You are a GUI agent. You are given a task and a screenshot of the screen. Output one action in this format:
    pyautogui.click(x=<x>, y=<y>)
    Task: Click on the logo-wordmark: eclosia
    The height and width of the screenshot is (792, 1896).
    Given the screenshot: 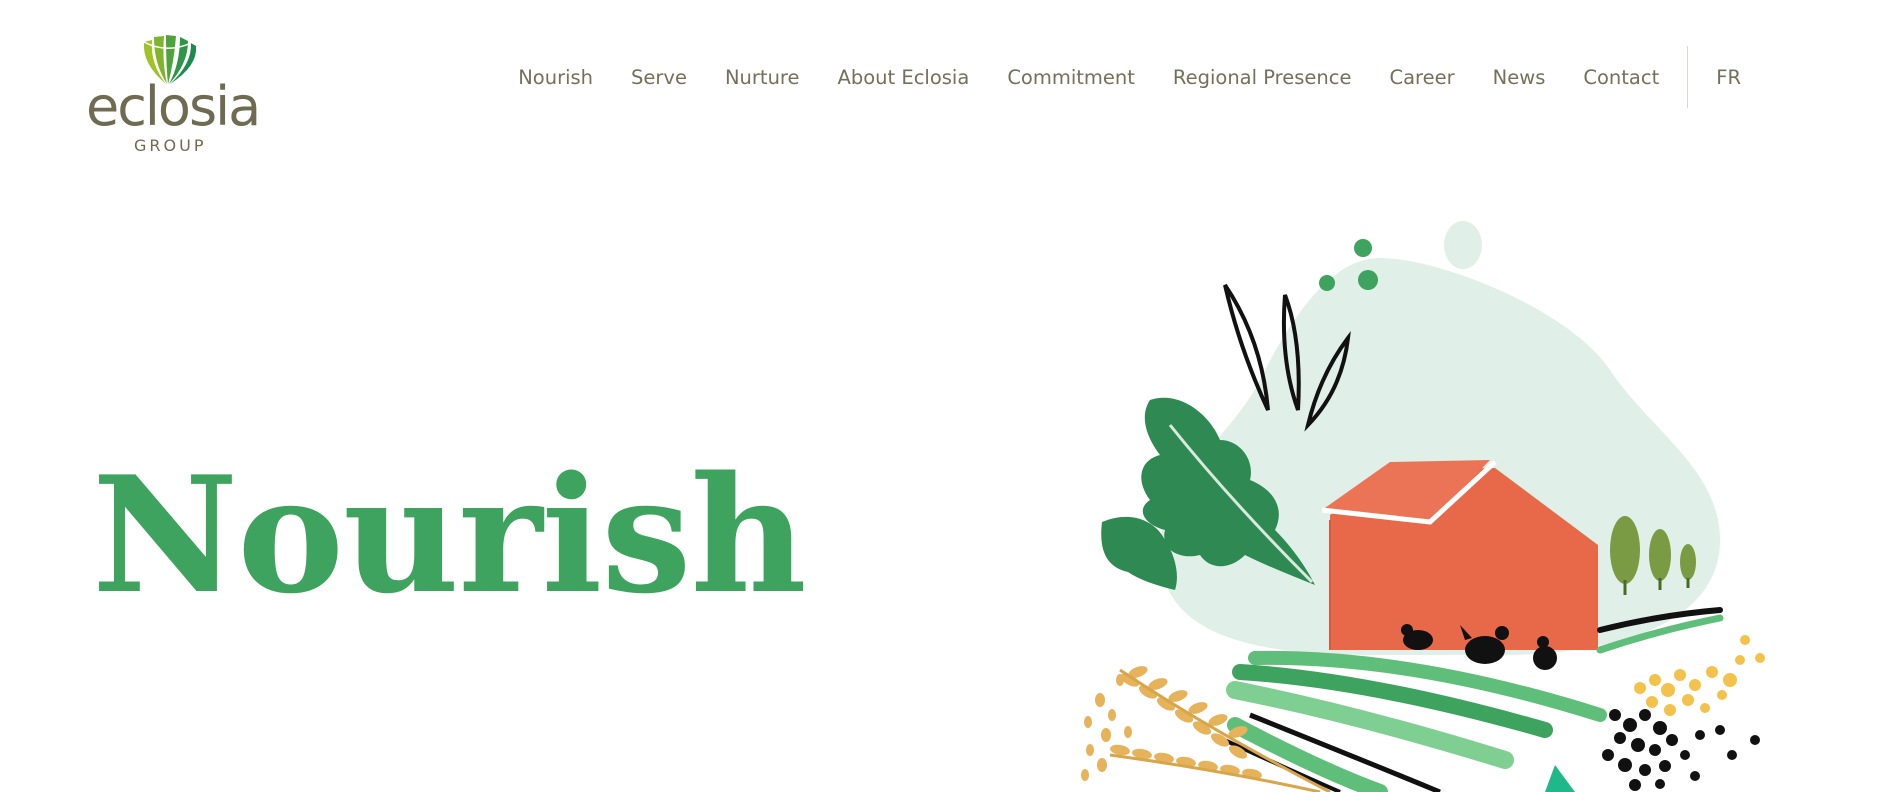 What is the action you would take?
    pyautogui.click(x=173, y=106)
    